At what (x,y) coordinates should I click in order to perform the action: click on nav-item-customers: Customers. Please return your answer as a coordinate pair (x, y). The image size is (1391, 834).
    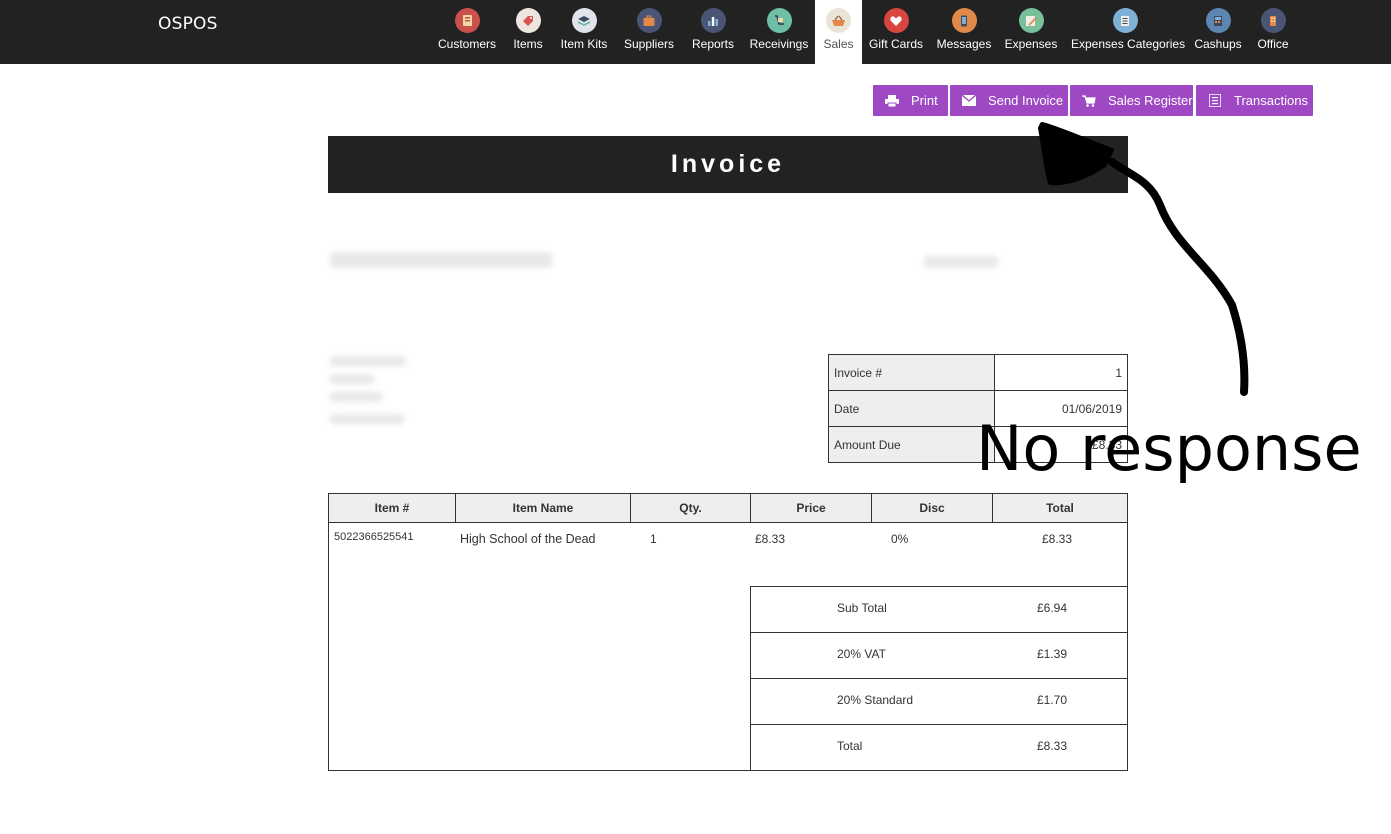
    Looking at the image, I should click on (467, 32).